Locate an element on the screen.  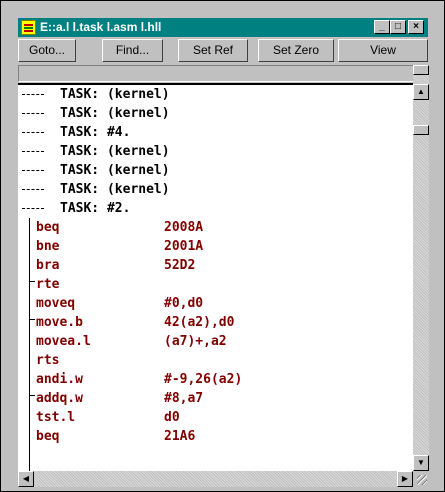
instruction-row: moveq #0,d0 is located at coordinates (213, 303).